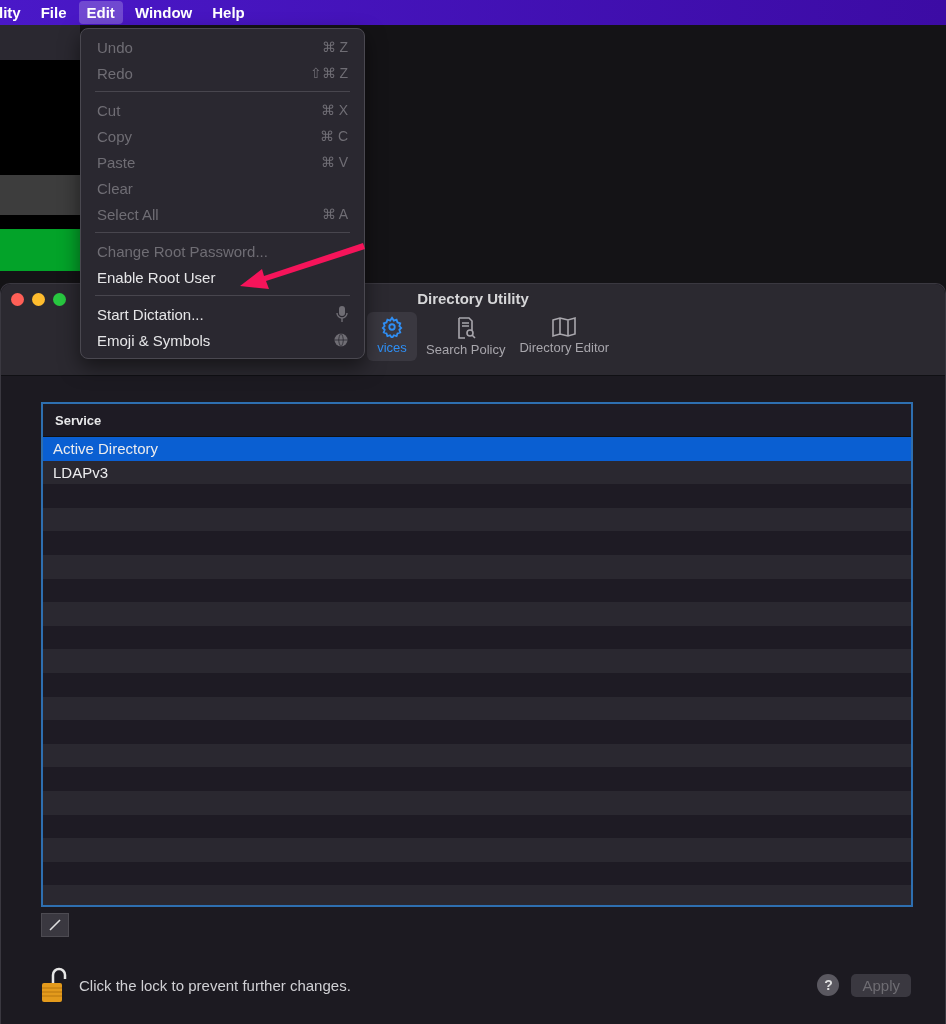  Describe the element at coordinates (477, 472) in the screenshot. I see `table-row: LDAPv3` at that location.